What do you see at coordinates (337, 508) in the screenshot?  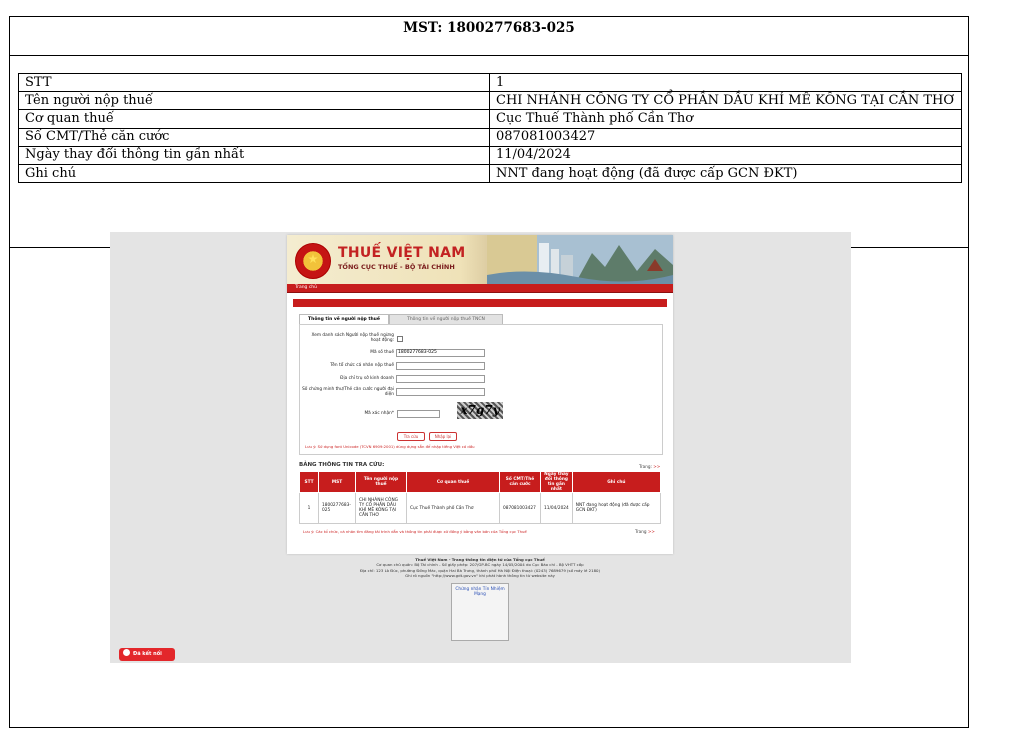 I see `cell-mst: 1800277683-025` at bounding box center [337, 508].